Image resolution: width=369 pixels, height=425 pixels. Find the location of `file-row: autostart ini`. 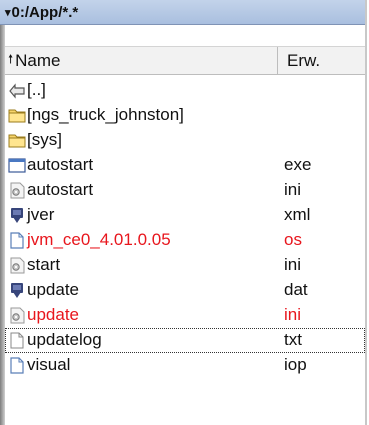

file-row: autostart ini is located at coordinates (185, 190).